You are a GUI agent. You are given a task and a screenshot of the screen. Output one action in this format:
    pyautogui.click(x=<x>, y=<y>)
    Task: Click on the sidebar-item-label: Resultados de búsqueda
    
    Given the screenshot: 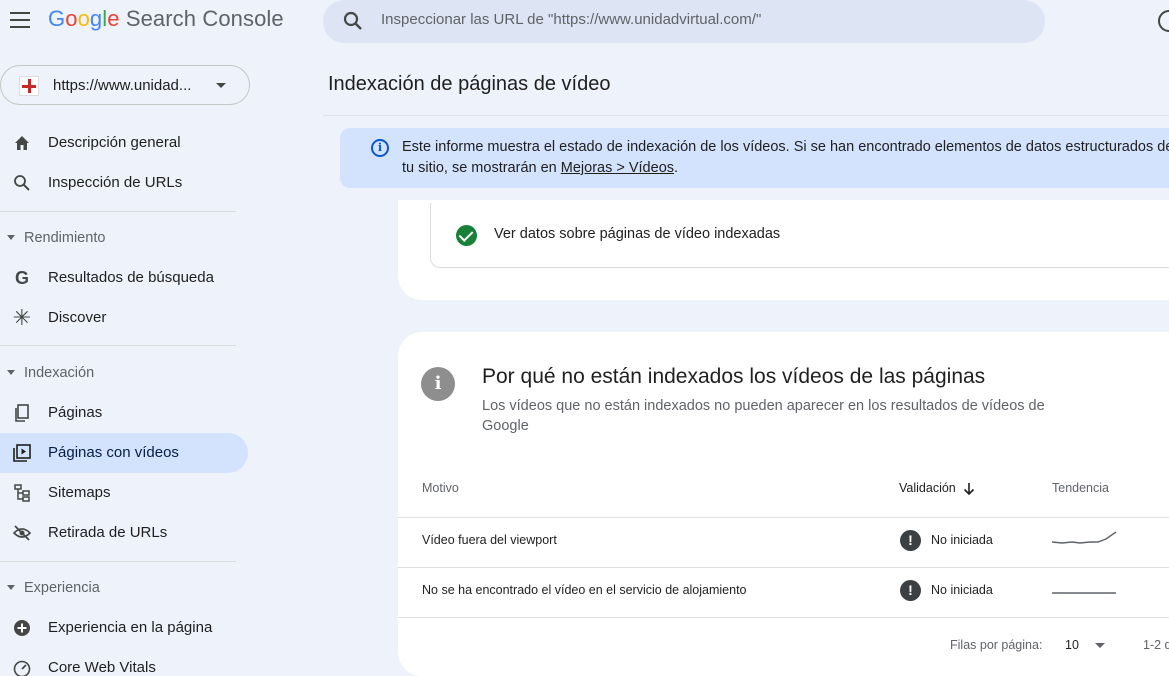 What is the action you would take?
    pyautogui.click(x=131, y=277)
    